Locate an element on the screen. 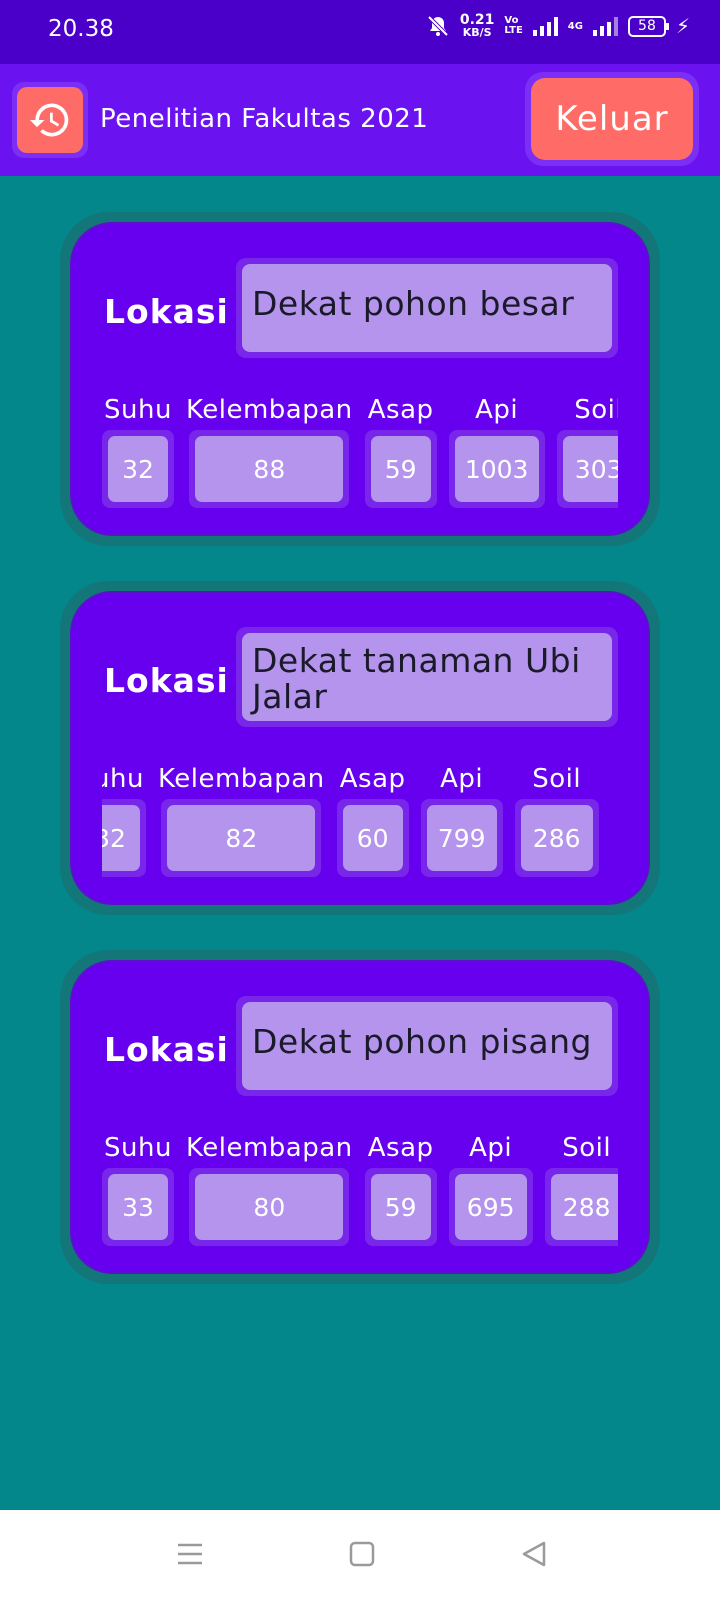  metric-value: 80 is located at coordinates (269, 1207).